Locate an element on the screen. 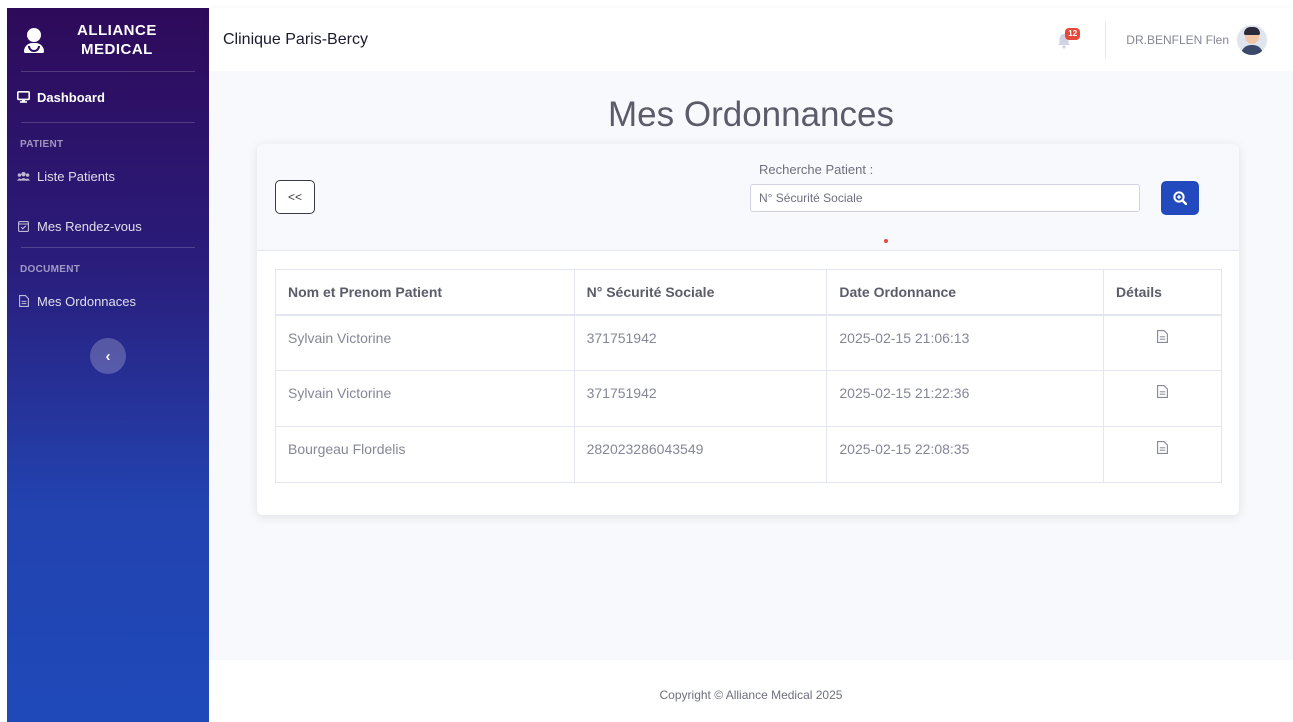 The height and width of the screenshot is (722, 1293). notifications-button: 12 is located at coordinates (1069, 38).